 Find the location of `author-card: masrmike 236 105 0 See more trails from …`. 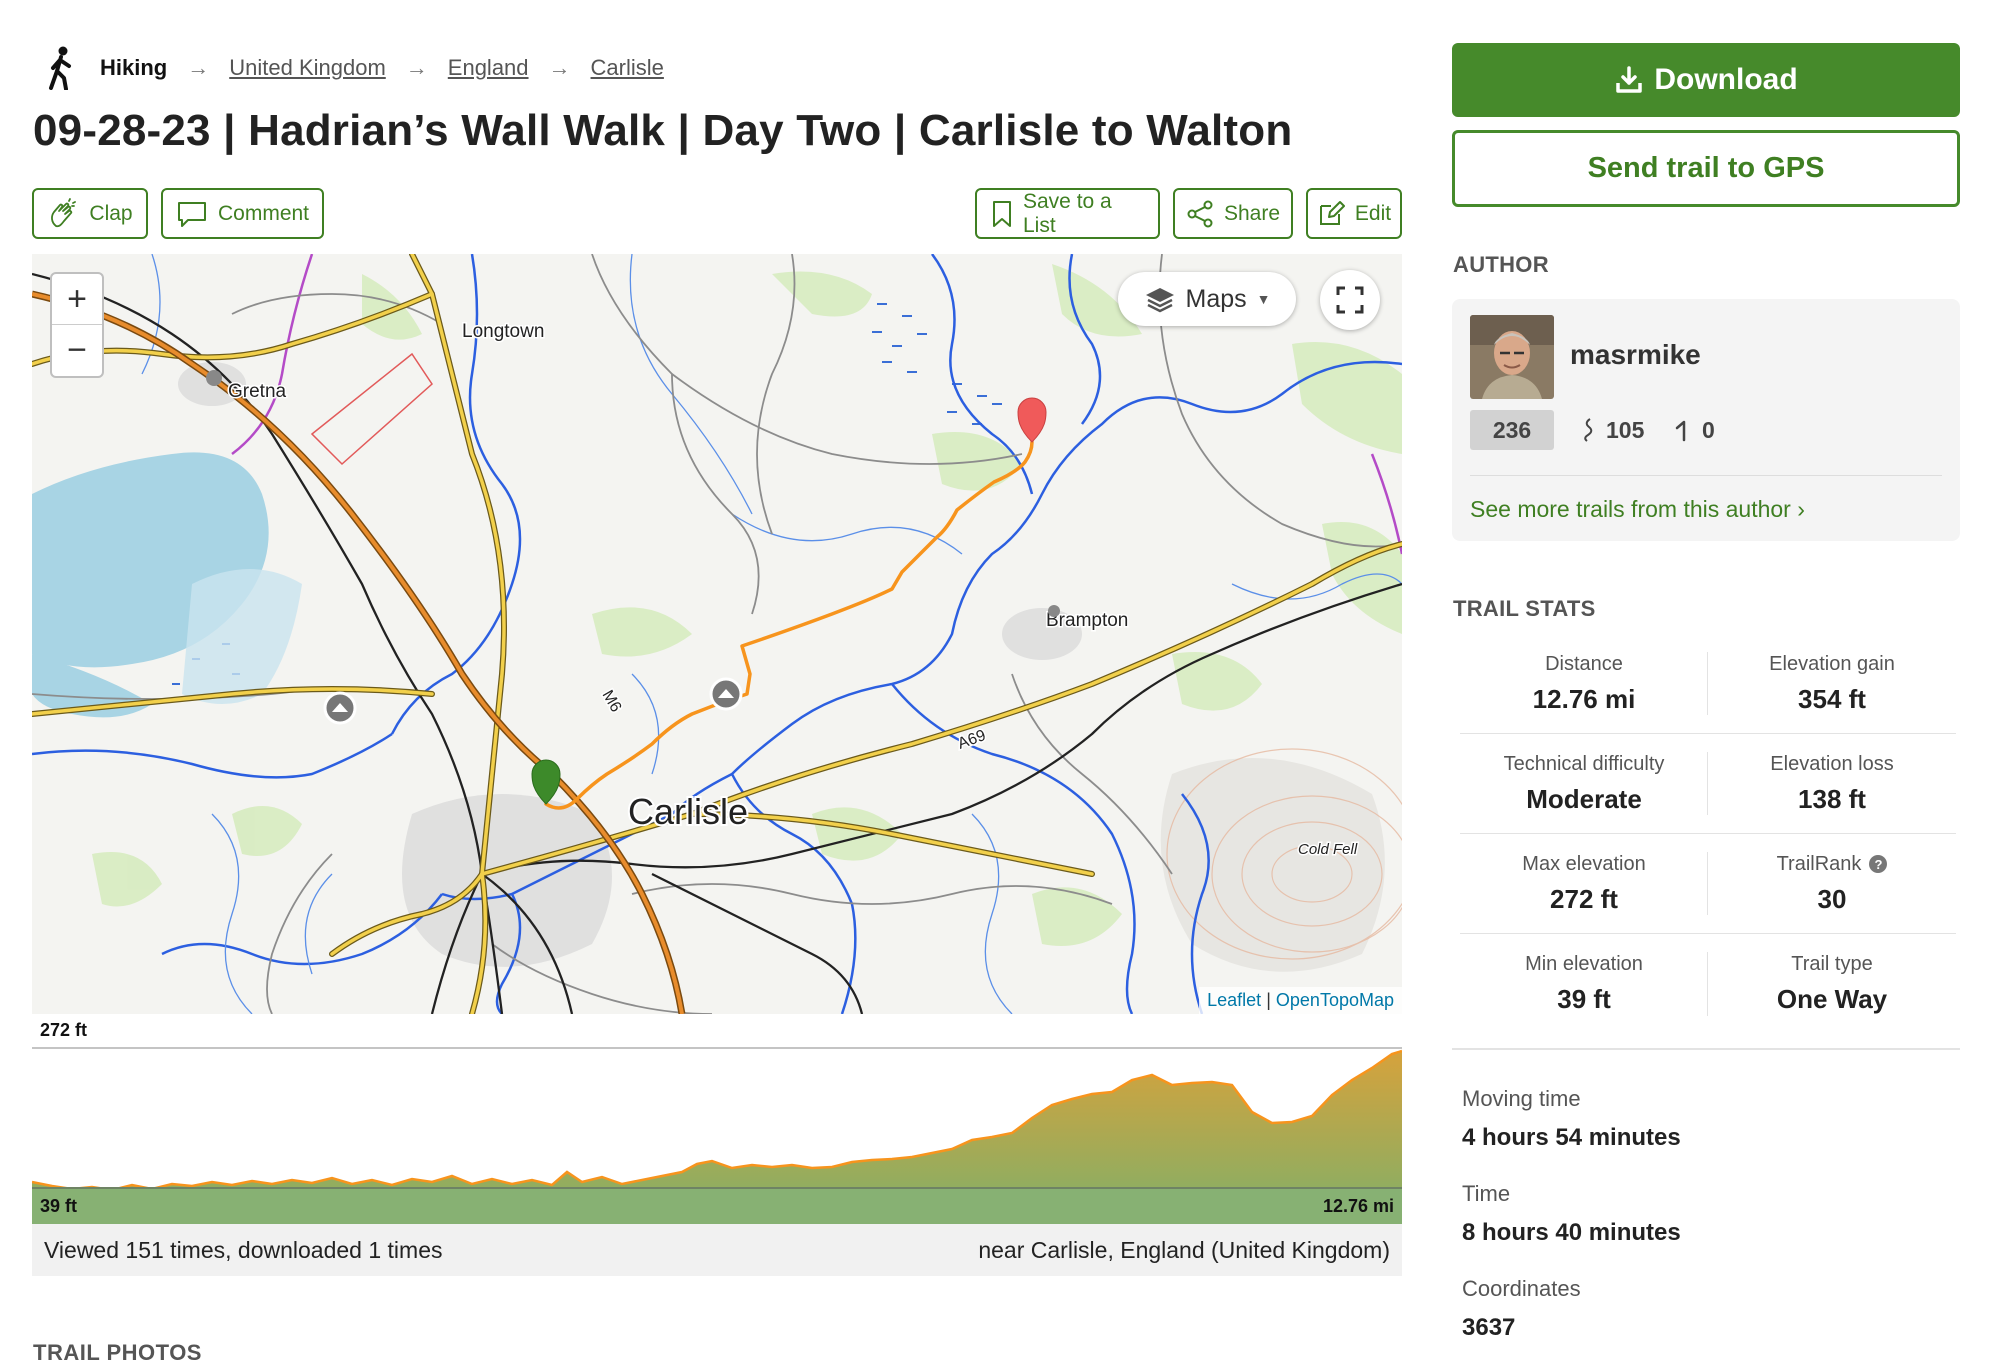

author-card: masrmike 236 105 0 See more trails from … is located at coordinates (1706, 420).